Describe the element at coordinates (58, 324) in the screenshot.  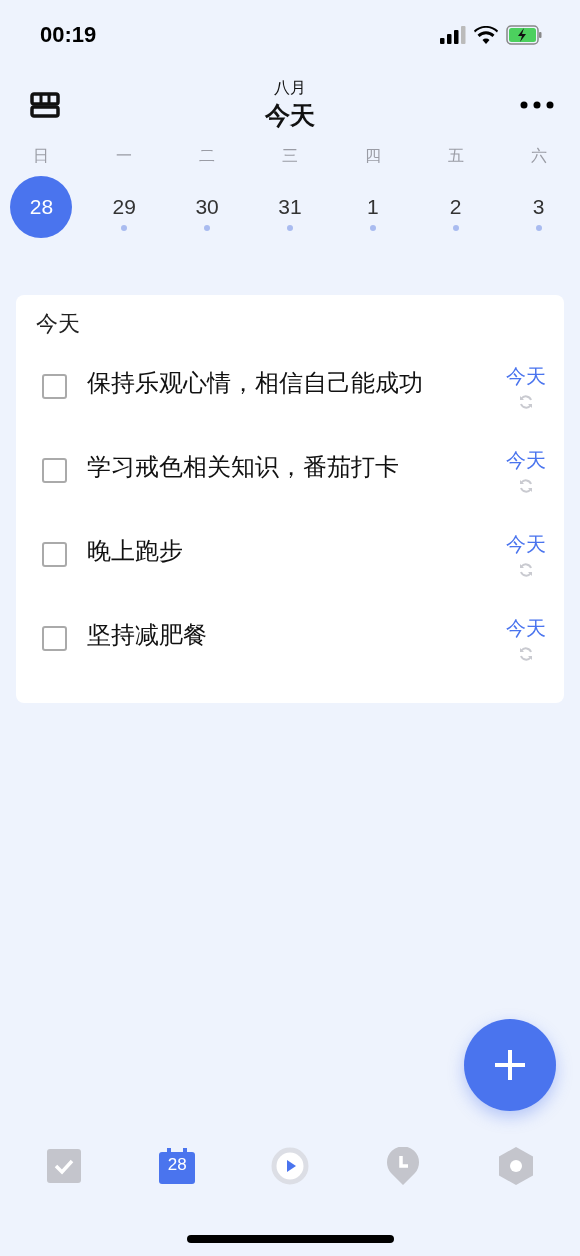
I see `section-title: 今天` at that location.